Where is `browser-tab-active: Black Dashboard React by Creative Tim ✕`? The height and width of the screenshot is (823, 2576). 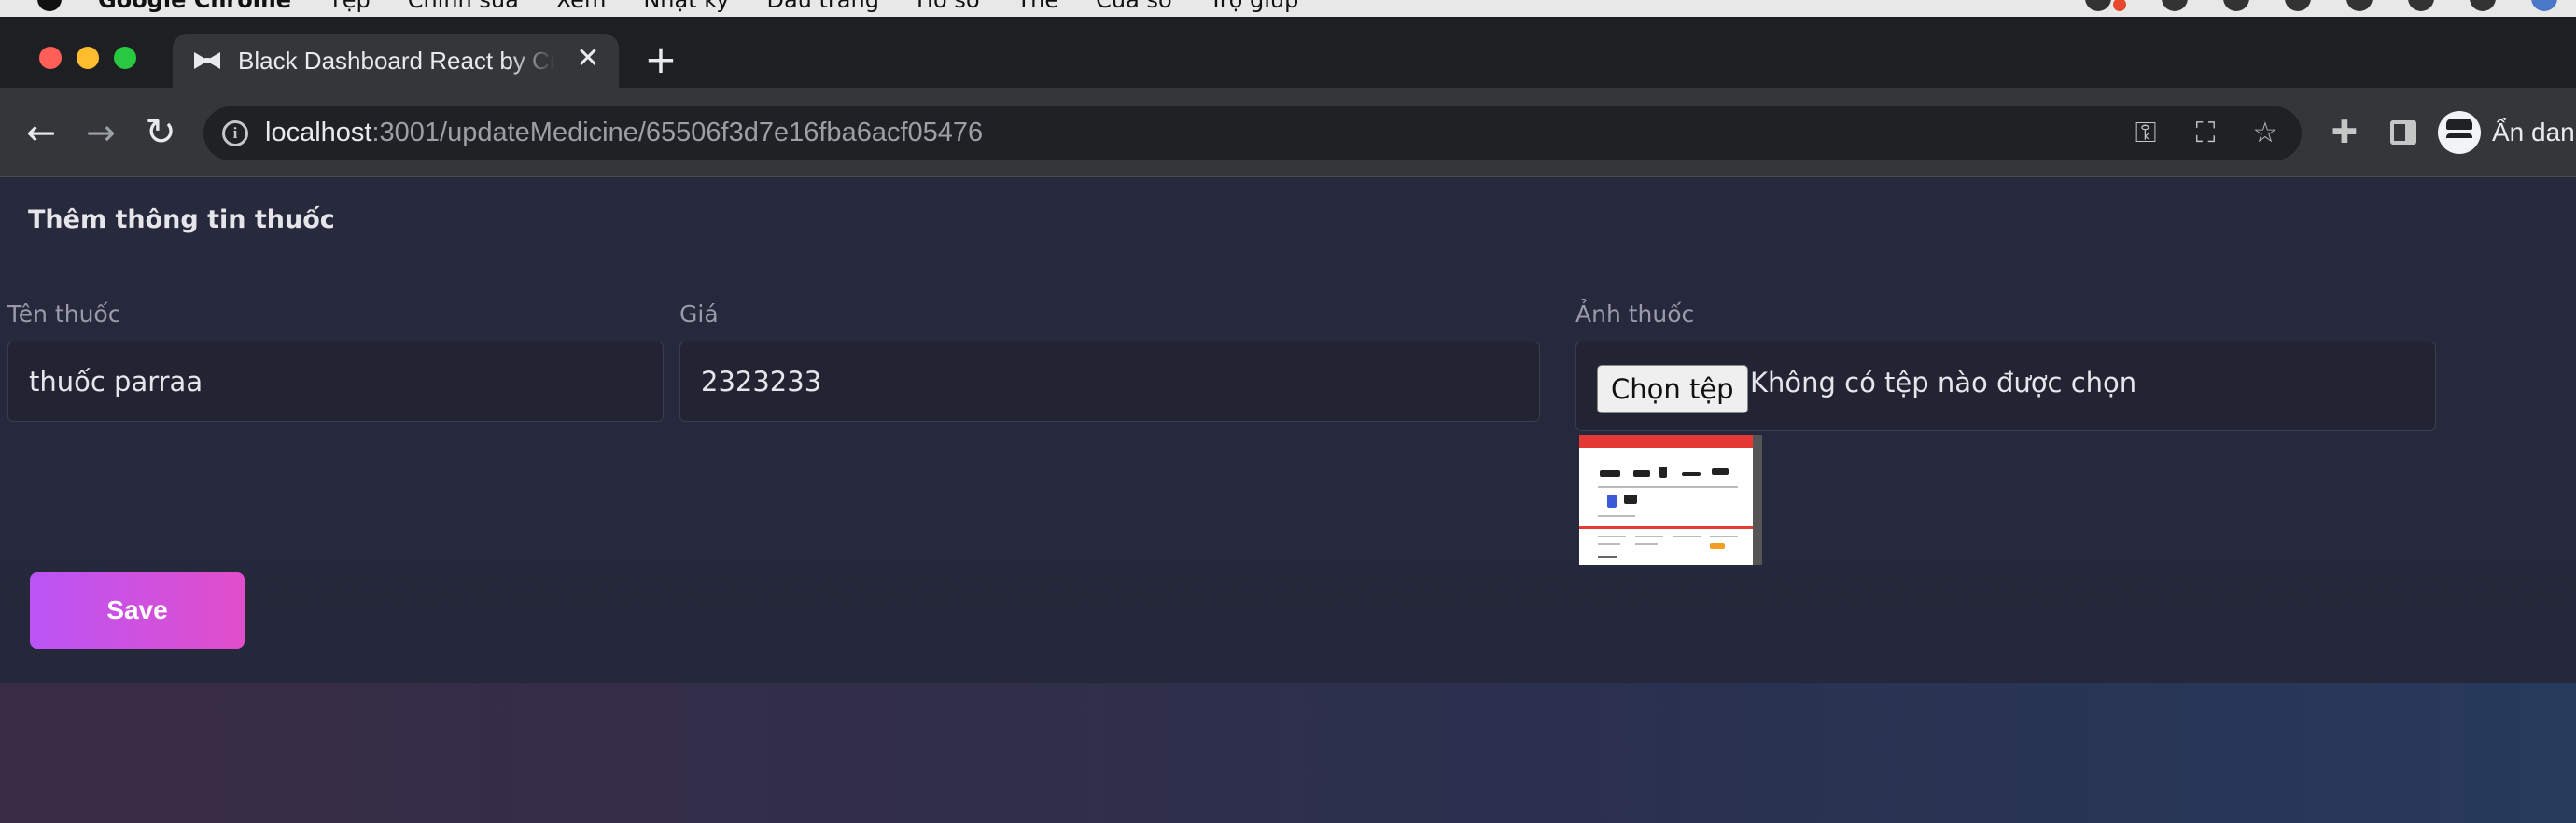
browser-tab-active: Black Dashboard React by Creative Tim ✕ is located at coordinates (396, 61).